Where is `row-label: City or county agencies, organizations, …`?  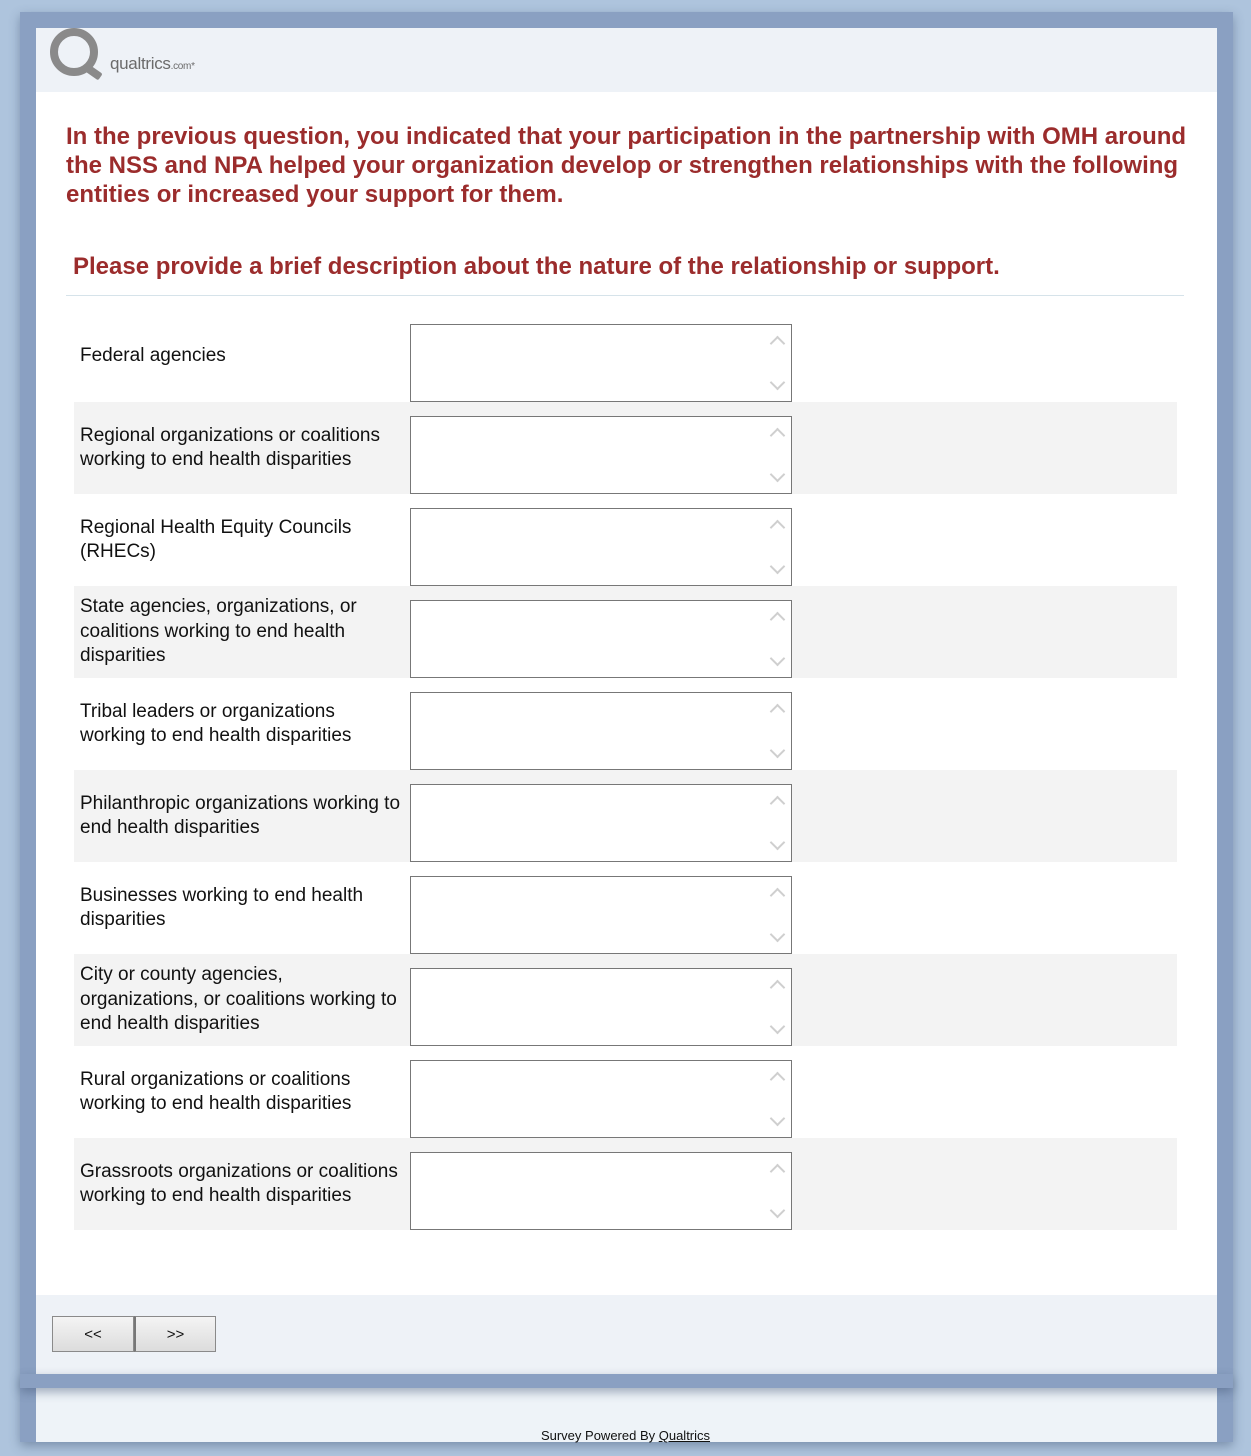 row-label: City or county agencies, organizations, … is located at coordinates (238, 999).